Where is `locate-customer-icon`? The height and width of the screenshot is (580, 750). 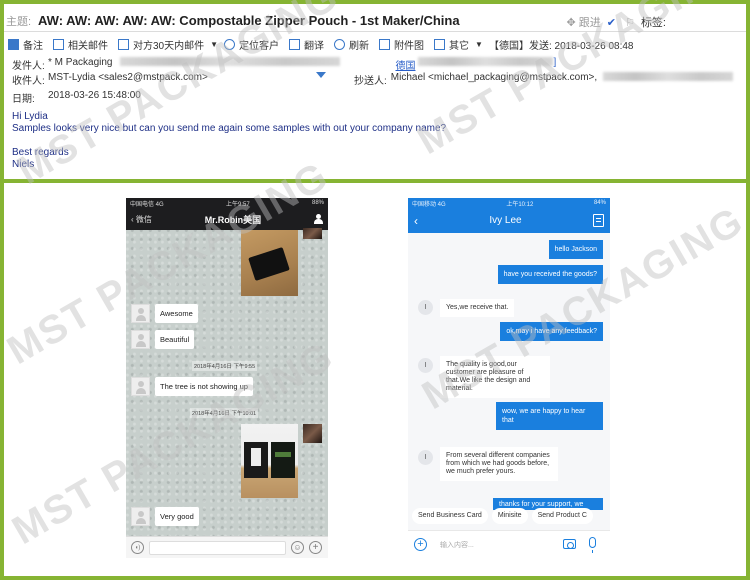
locate-customer-icon is located at coordinates (230, 44).